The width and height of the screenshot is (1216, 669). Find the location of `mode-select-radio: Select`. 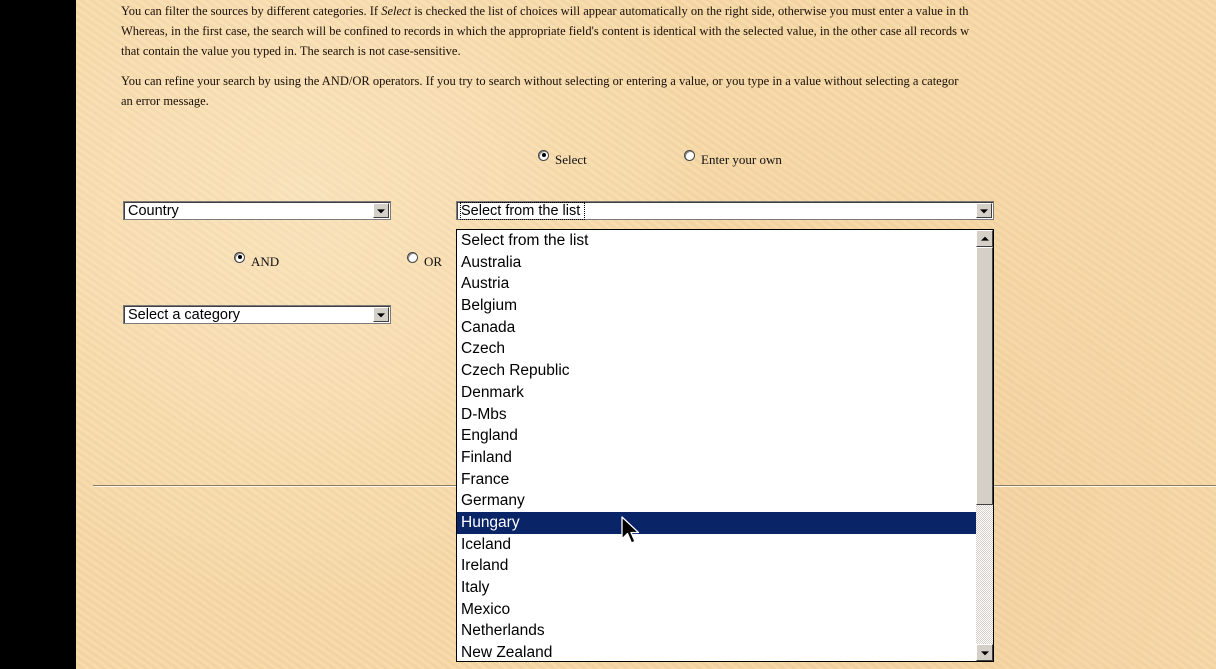

mode-select-radio: Select is located at coordinates (562, 158).